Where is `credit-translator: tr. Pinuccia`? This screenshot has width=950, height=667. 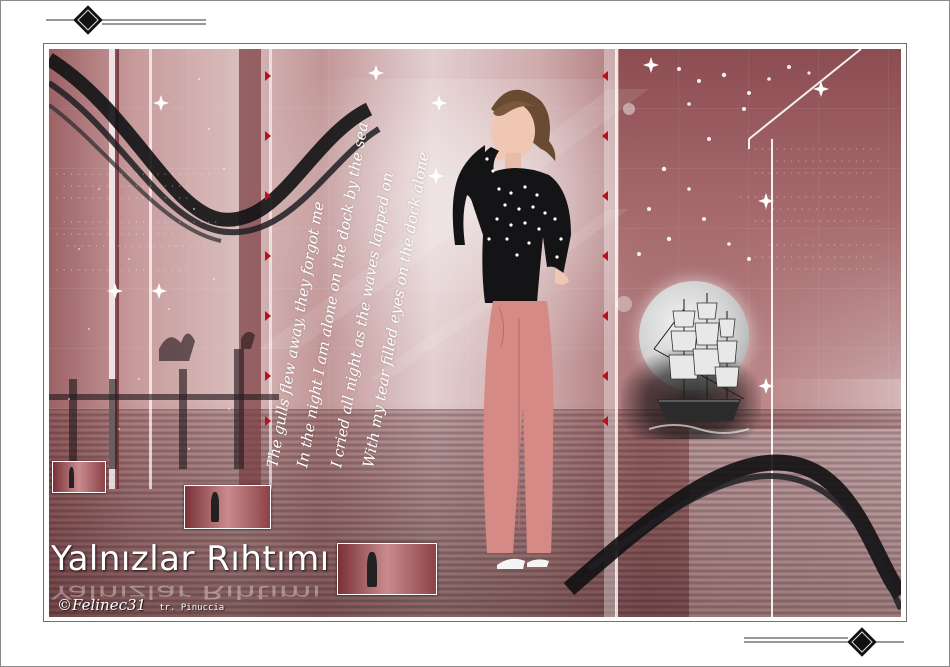 credit-translator: tr. Pinuccia is located at coordinates (192, 608).